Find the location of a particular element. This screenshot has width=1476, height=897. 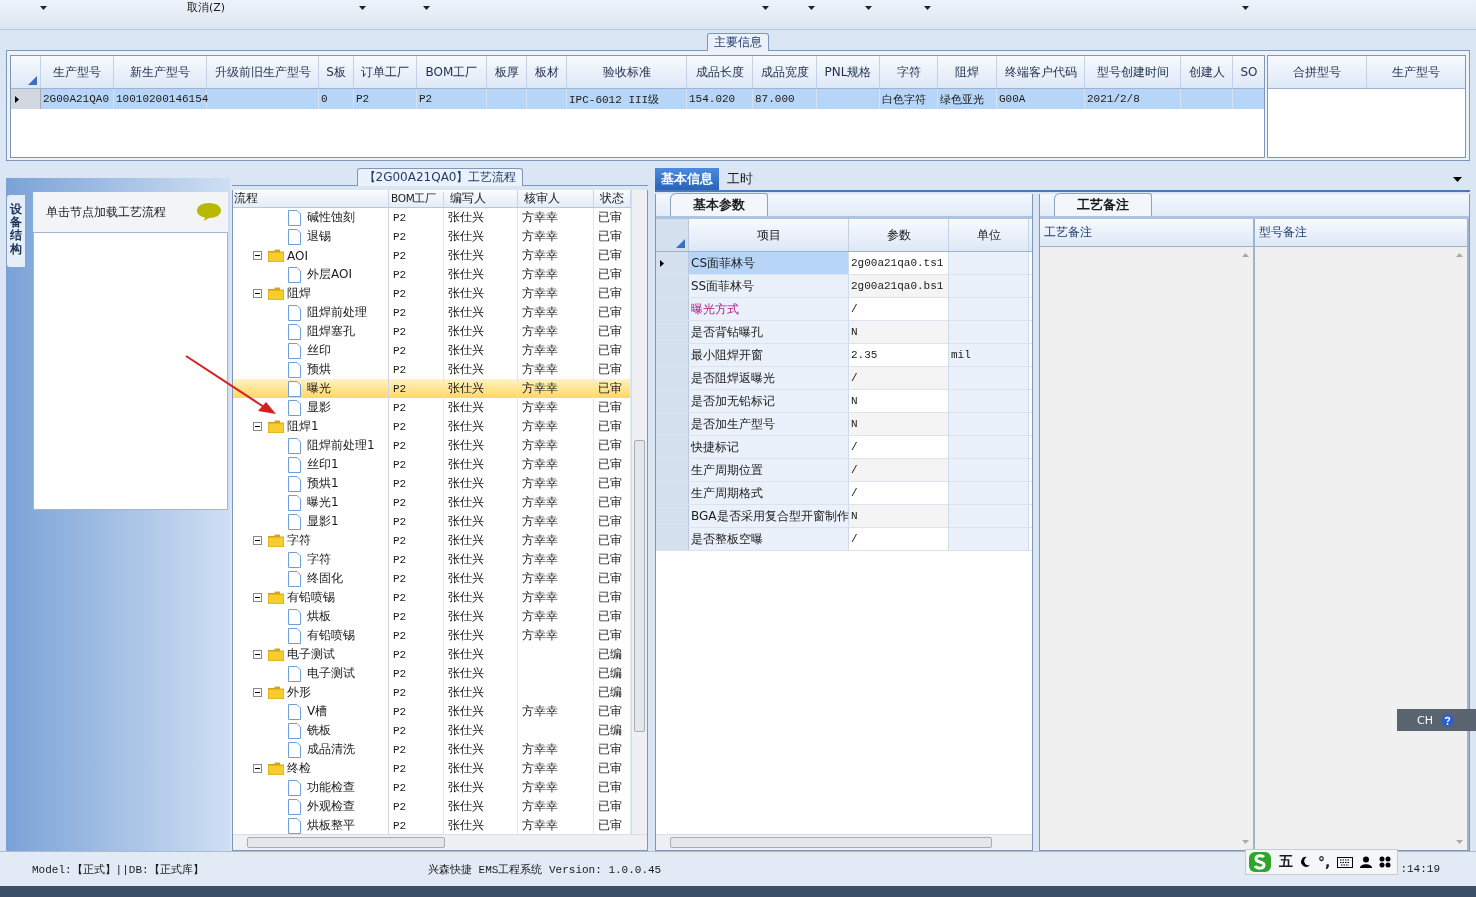

column-header: 阻焊 is located at coordinates (967, 72).